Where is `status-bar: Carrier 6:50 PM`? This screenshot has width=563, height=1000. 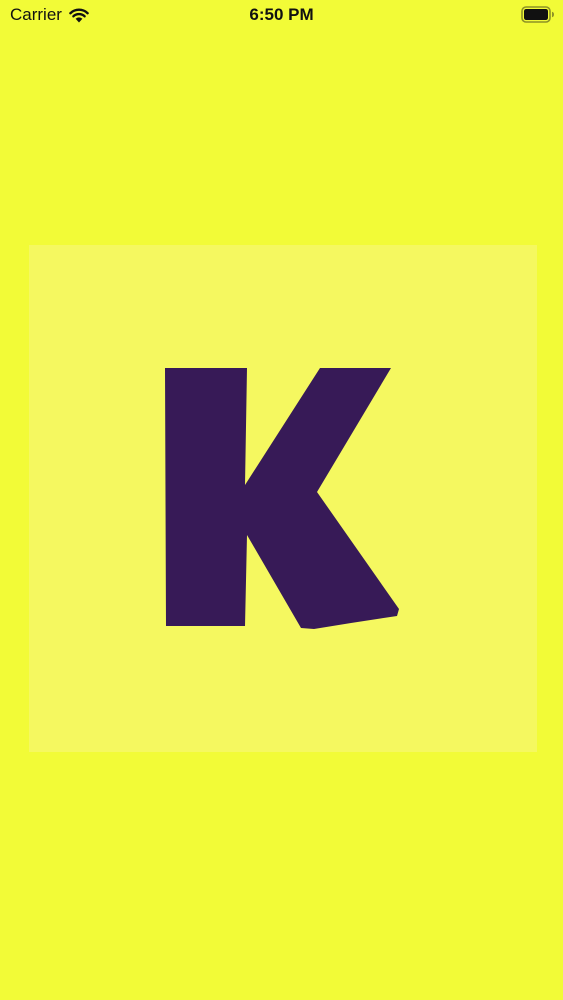
status-bar: Carrier 6:50 PM is located at coordinates (281, 15).